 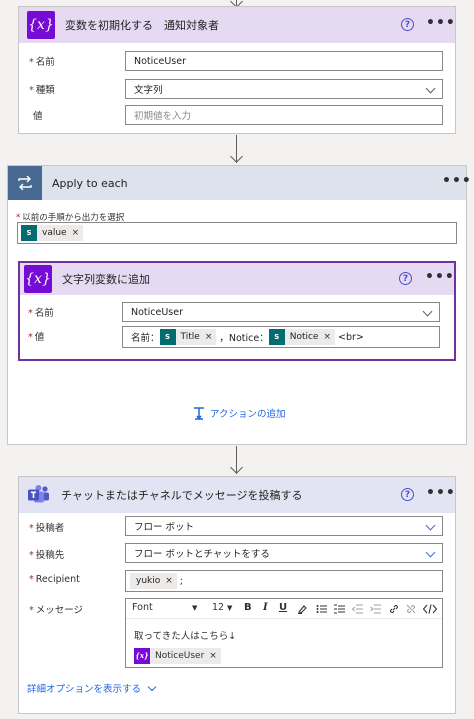 I want to click on value-text: 名前：, so click(x=145, y=338).